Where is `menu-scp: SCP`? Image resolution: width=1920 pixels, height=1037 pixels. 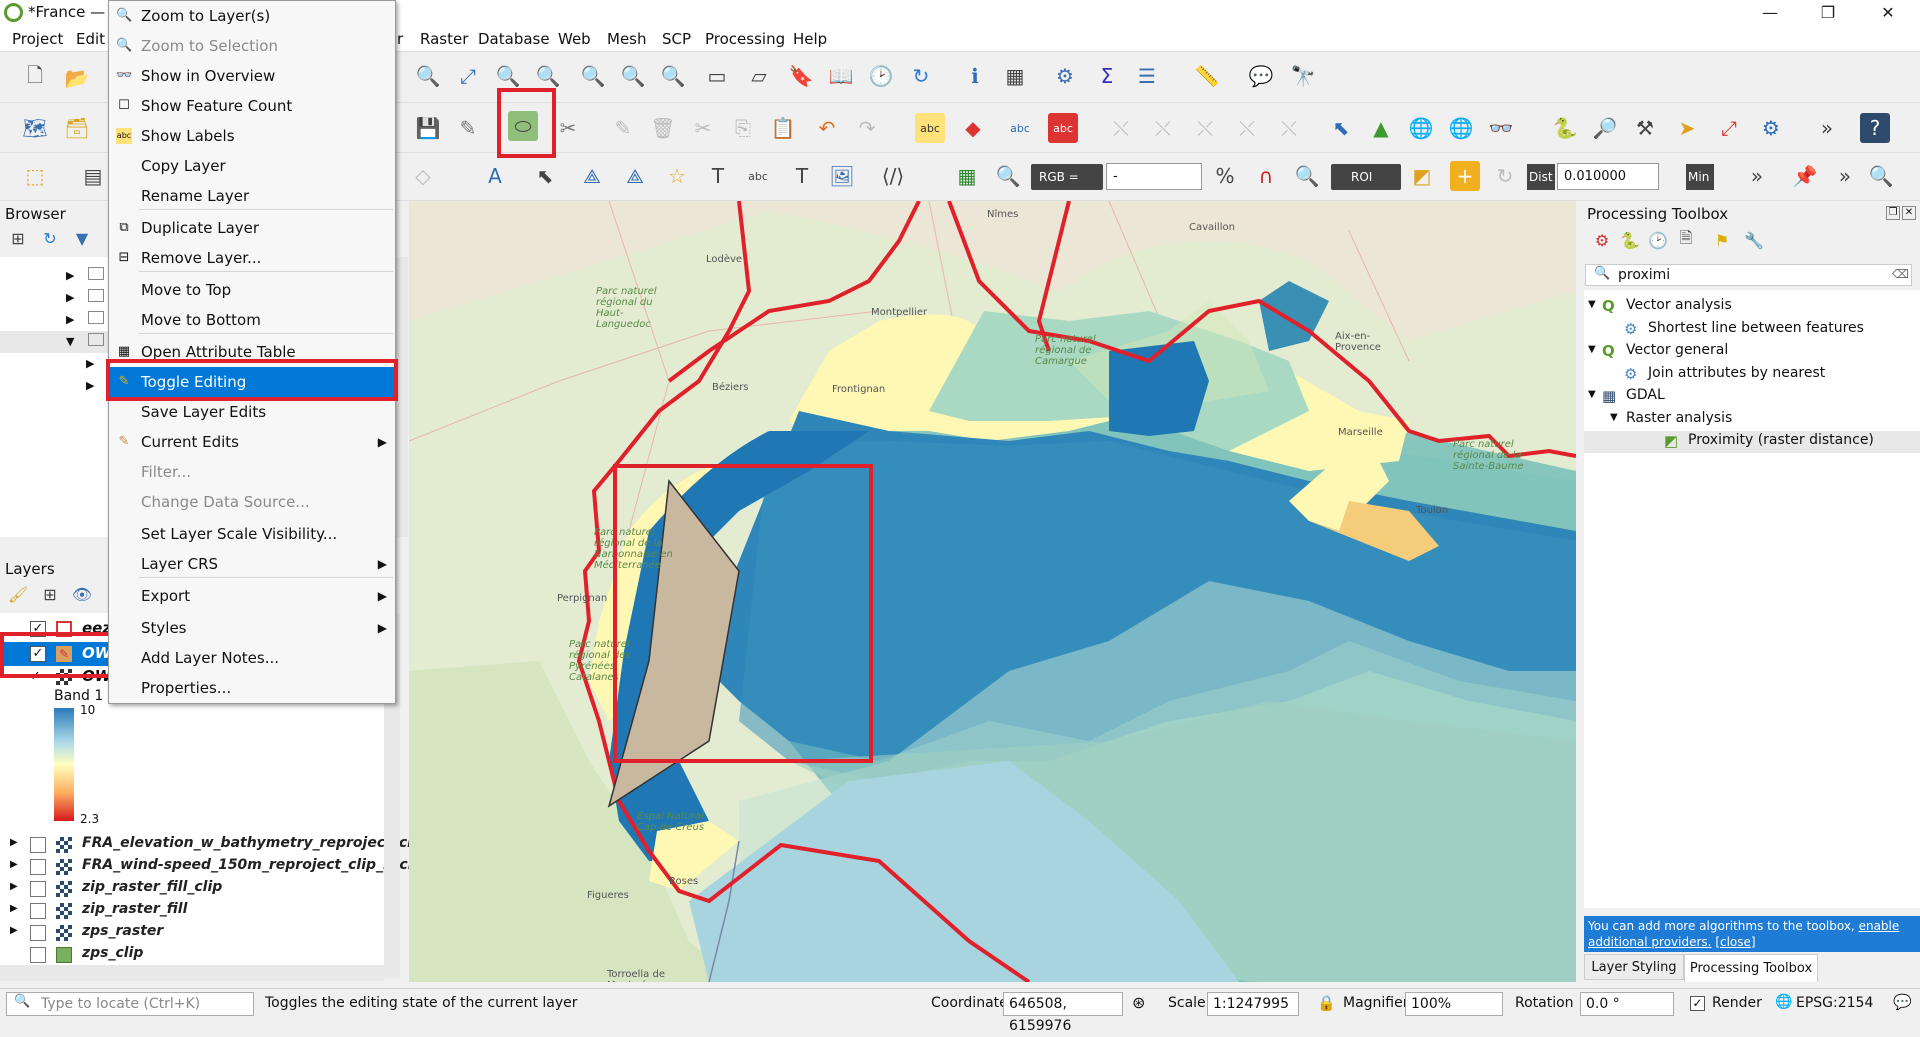 menu-scp: SCP is located at coordinates (676, 39).